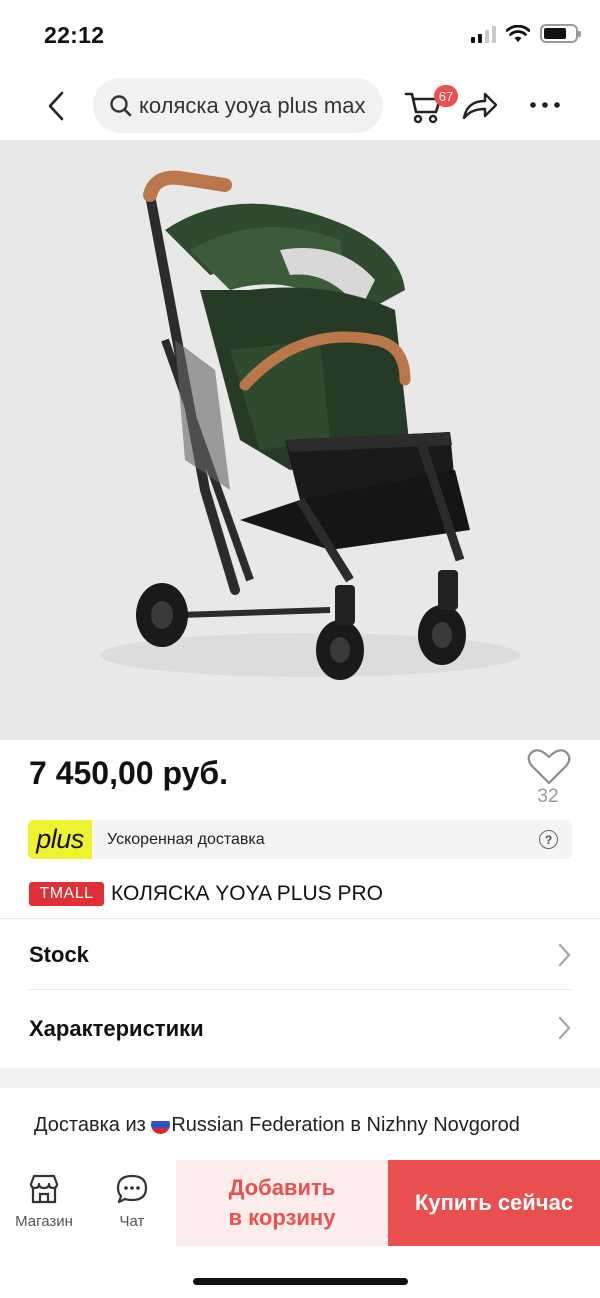  What do you see at coordinates (300, 839) in the screenshot?
I see `plus-delivery-bar: plus Ускоренная доставка ?` at bounding box center [300, 839].